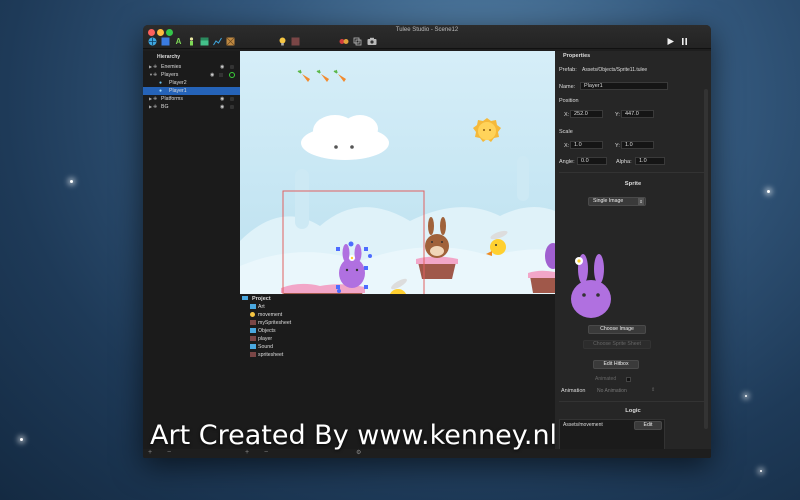 This screenshot has width=800, height=500. What do you see at coordinates (256, 299) in the screenshot?
I see `project-title: Project` at bounding box center [256, 299].